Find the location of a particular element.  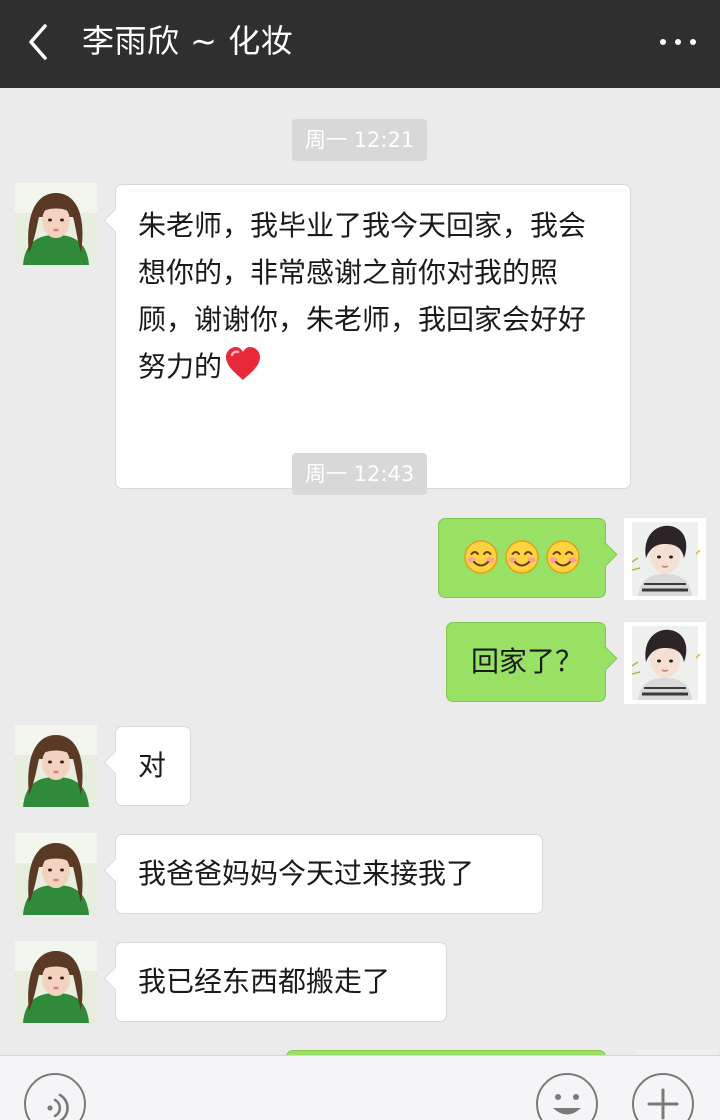

message-bubble-outgoing is located at coordinates (522, 558).